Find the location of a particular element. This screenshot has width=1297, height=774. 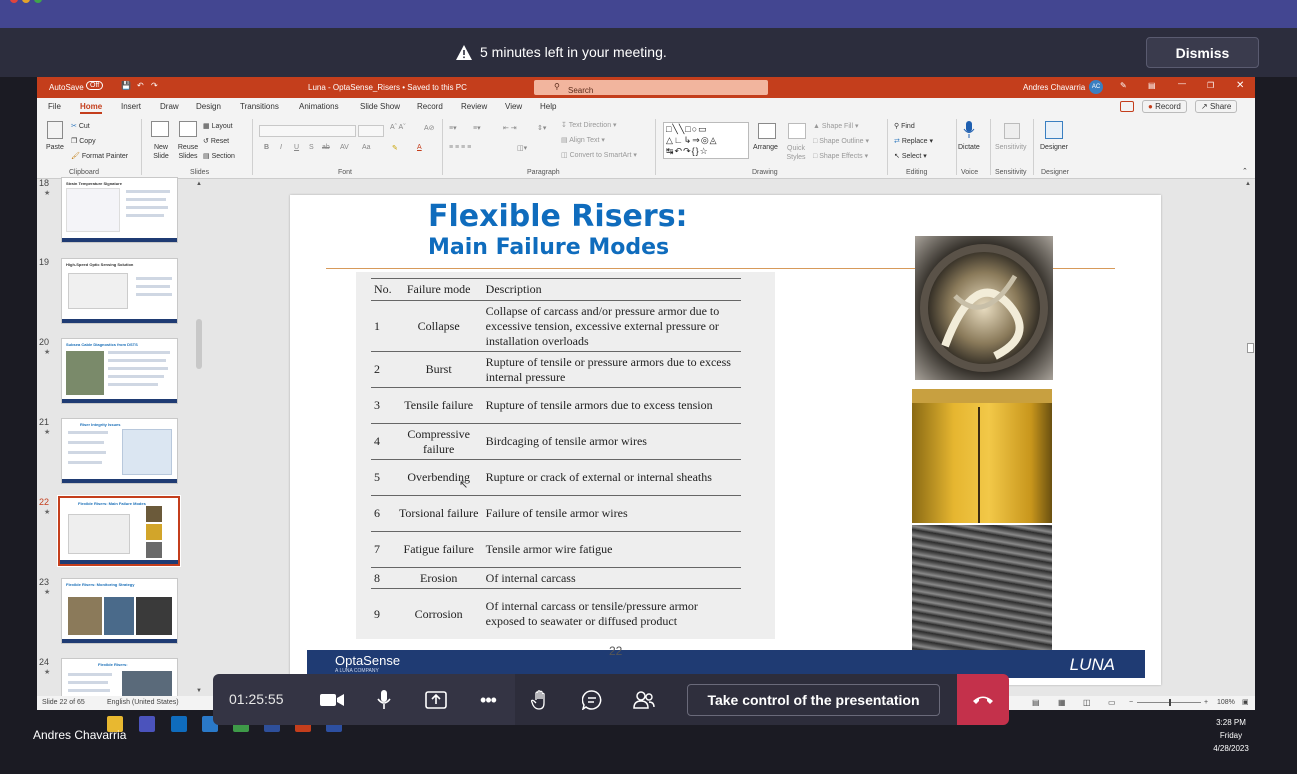

shape-outline-button: □ Shape Outline ▾ is located at coordinates (841, 141).